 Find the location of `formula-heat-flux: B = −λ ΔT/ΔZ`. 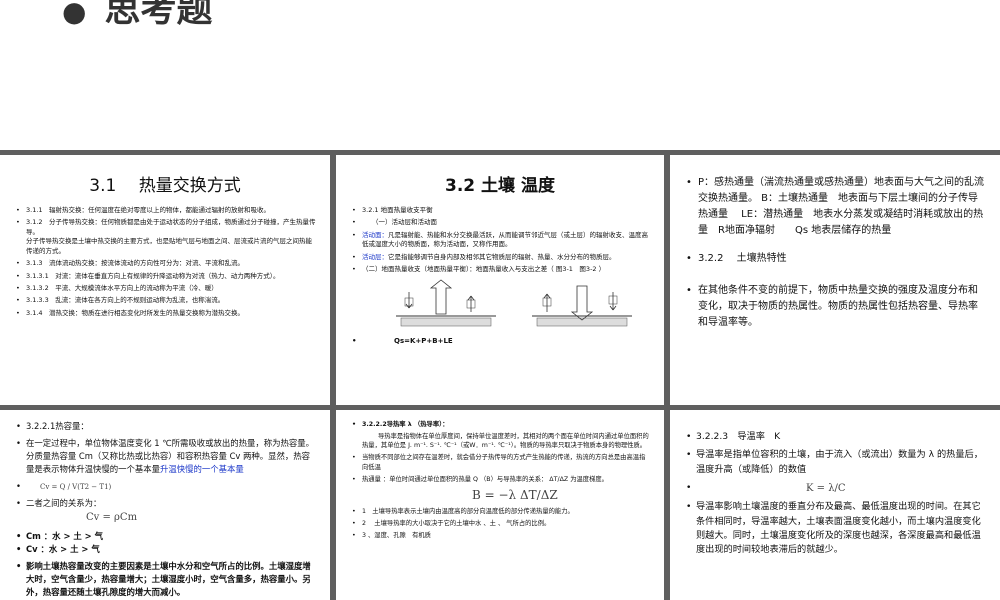

formula-heat-flux: B = −λ ΔT/ΔZ is located at coordinates (515, 494).